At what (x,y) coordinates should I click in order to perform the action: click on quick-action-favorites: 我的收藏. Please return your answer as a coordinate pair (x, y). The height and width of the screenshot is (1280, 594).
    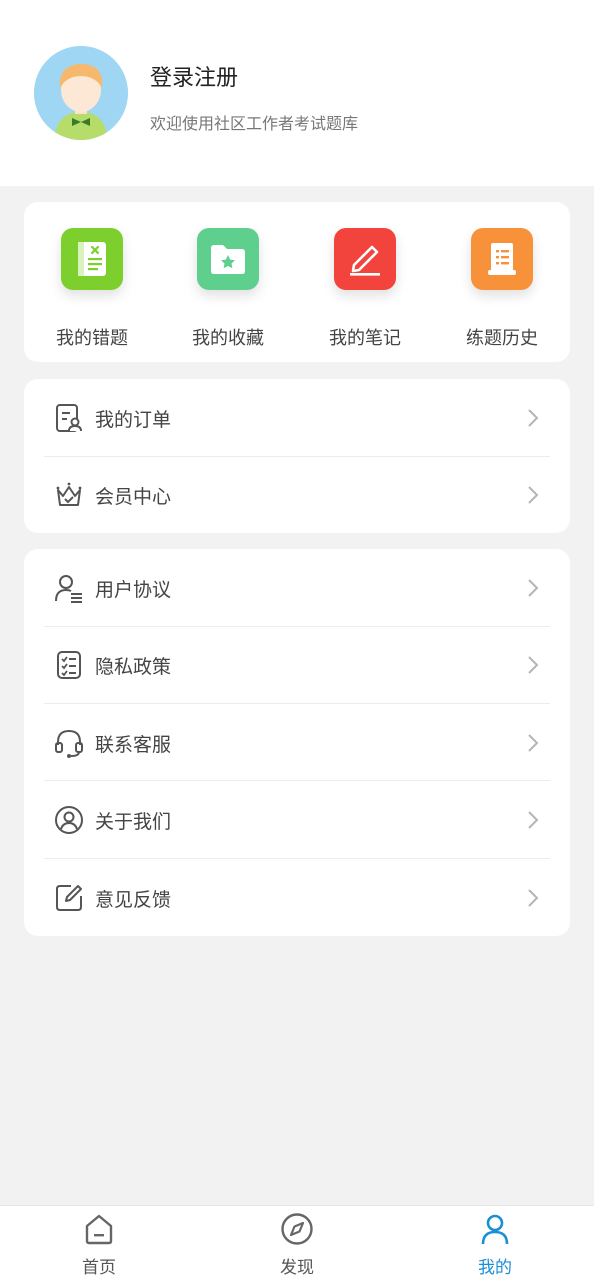
    Looking at the image, I should click on (228, 282).